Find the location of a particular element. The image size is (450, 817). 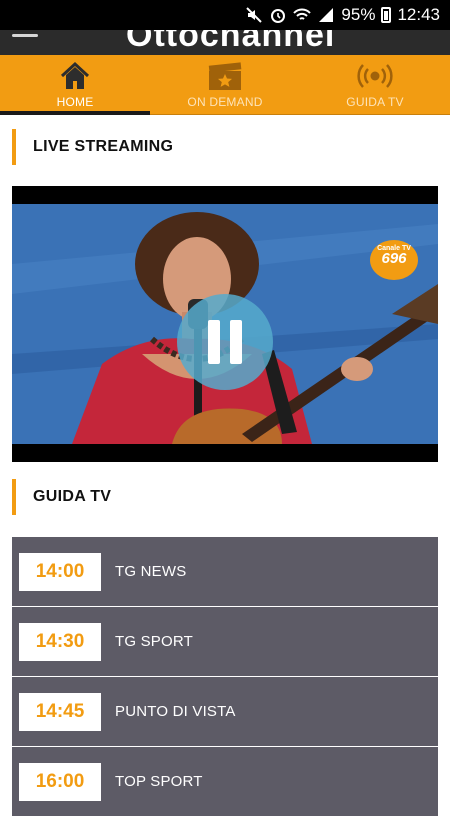

tab-home: HOME is located at coordinates (75, 85).